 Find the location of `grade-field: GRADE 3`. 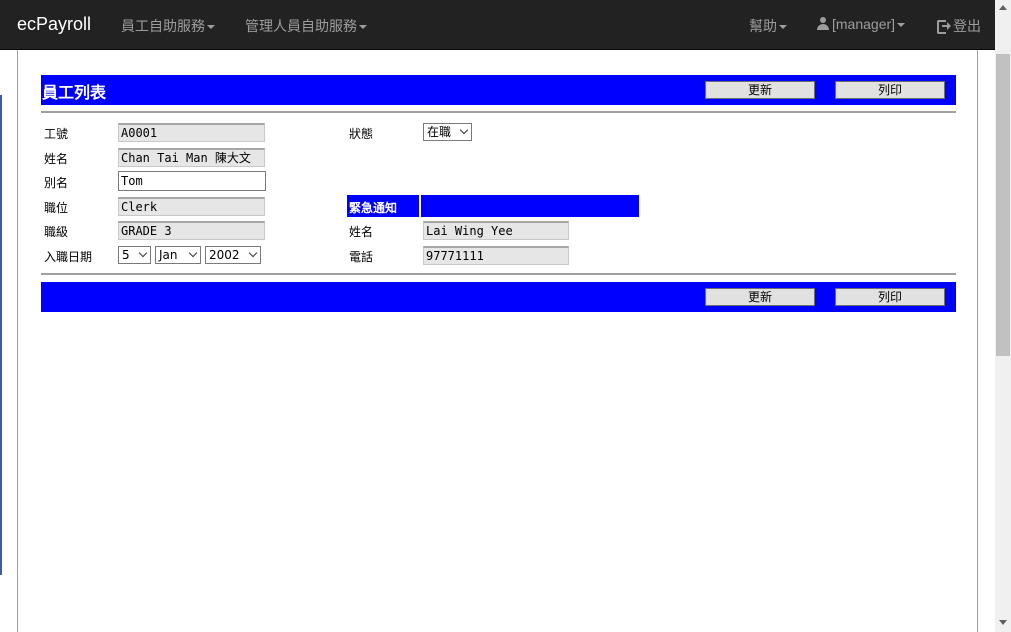

grade-field: GRADE 3 is located at coordinates (191, 230).